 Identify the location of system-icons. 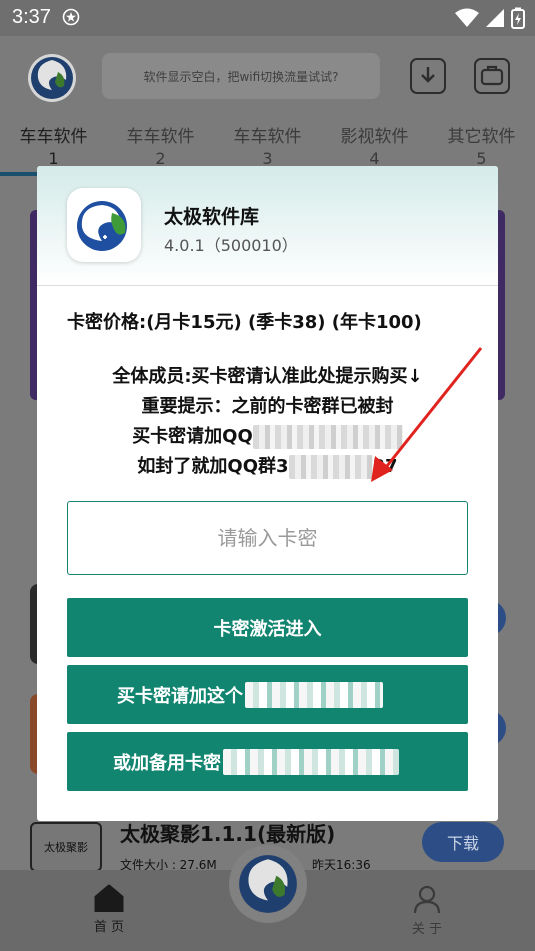
(490, 18).